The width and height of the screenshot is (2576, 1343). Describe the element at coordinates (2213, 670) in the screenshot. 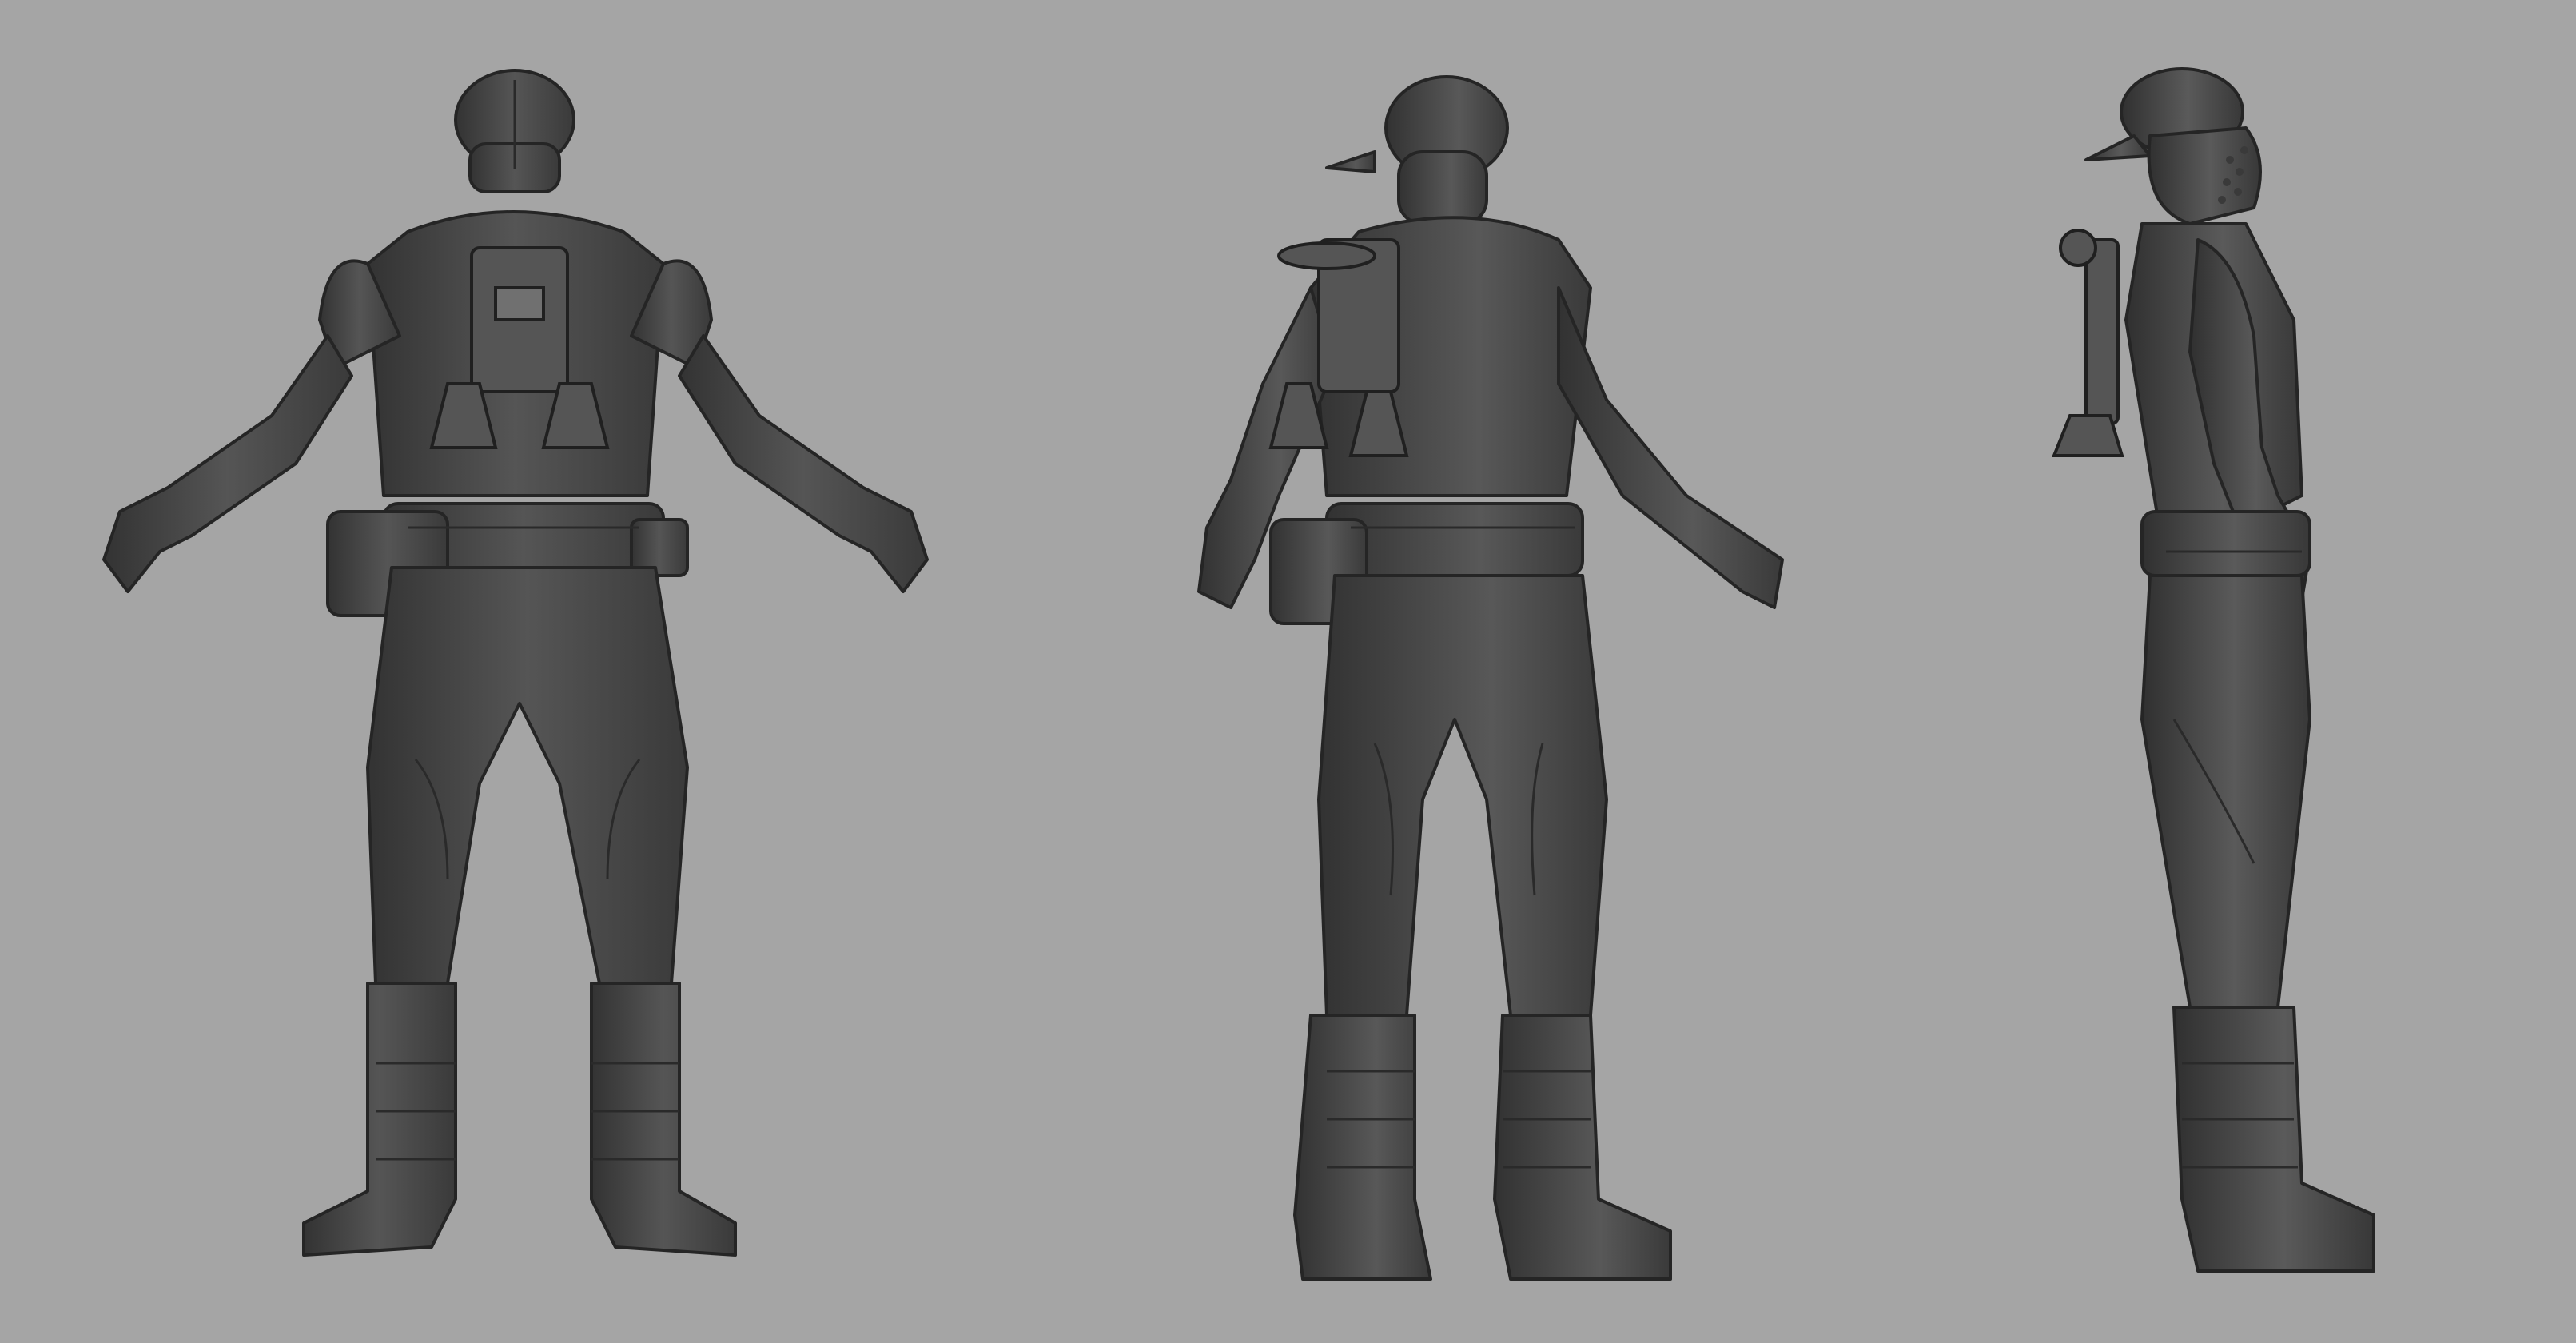

I see `soldier-side-view-icon` at that location.